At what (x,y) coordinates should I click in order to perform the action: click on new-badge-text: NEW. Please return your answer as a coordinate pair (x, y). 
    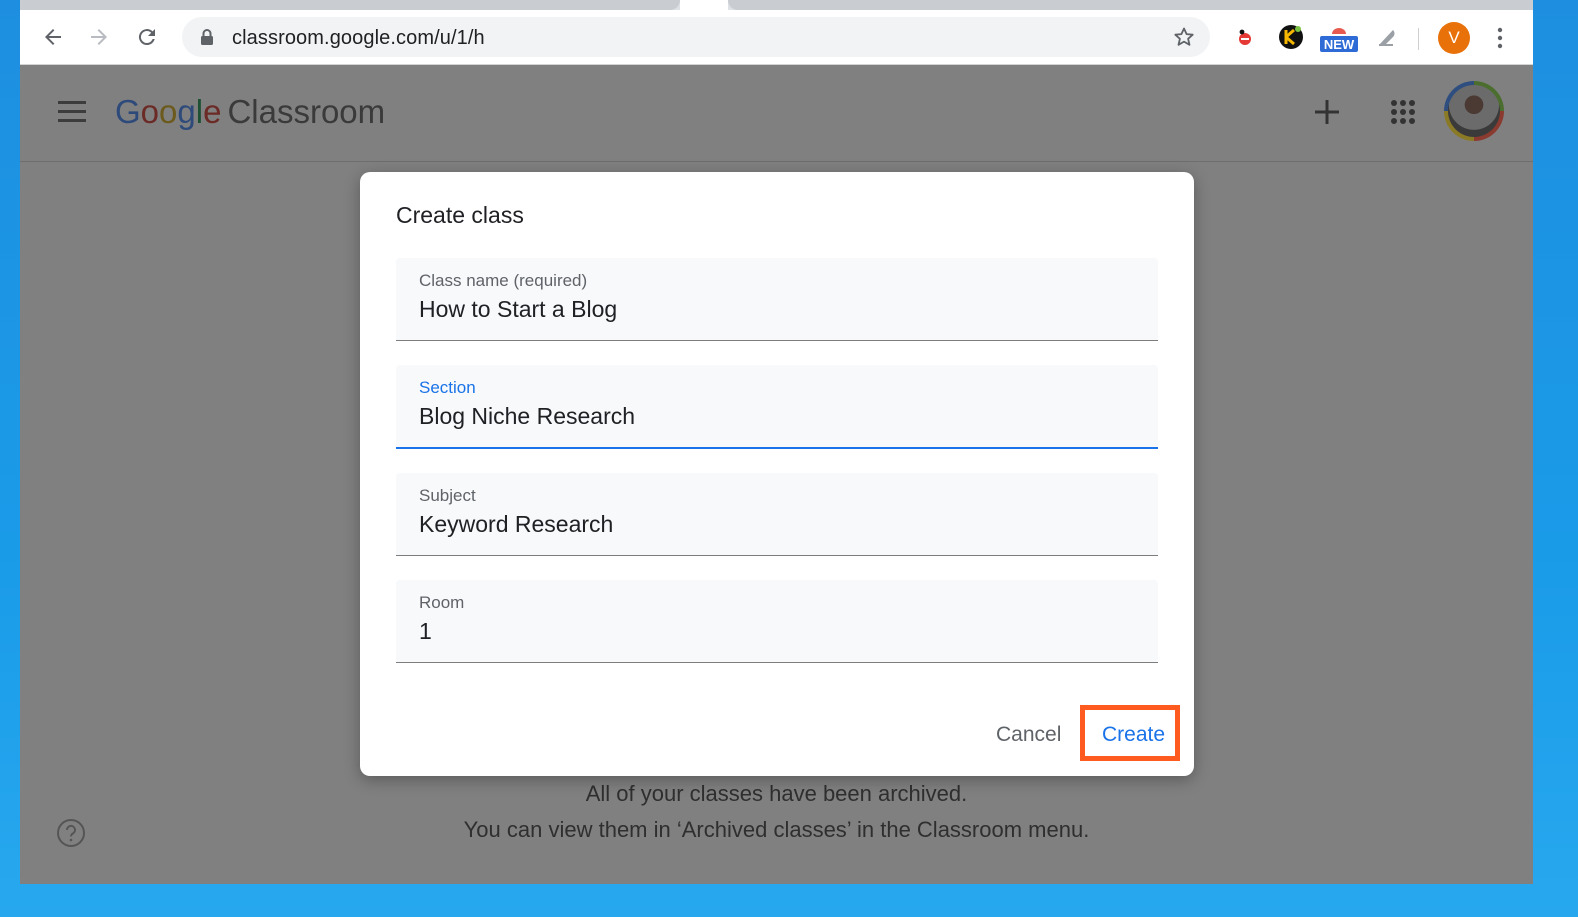
    Looking at the image, I should click on (1339, 44).